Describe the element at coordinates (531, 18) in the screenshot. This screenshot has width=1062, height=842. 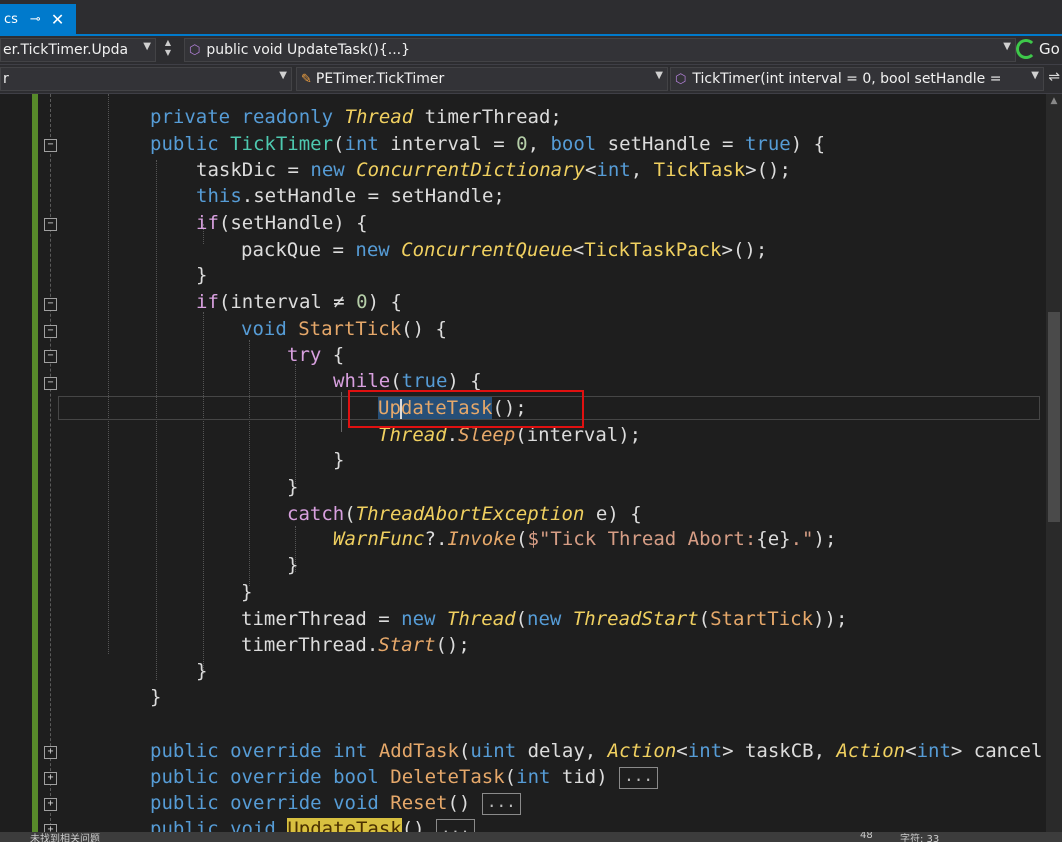
I see `tab-strip: cs ⊸ ✕` at that location.